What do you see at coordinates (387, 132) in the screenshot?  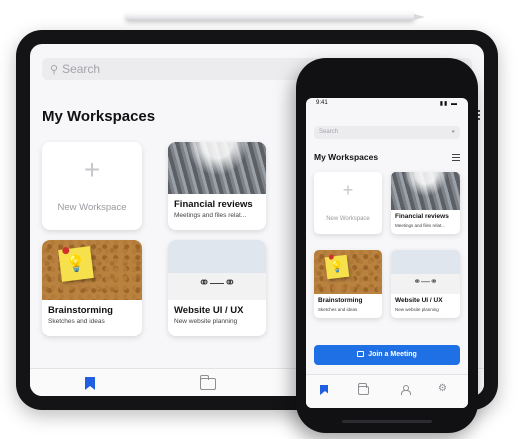 I see `search-input: Search ●` at bounding box center [387, 132].